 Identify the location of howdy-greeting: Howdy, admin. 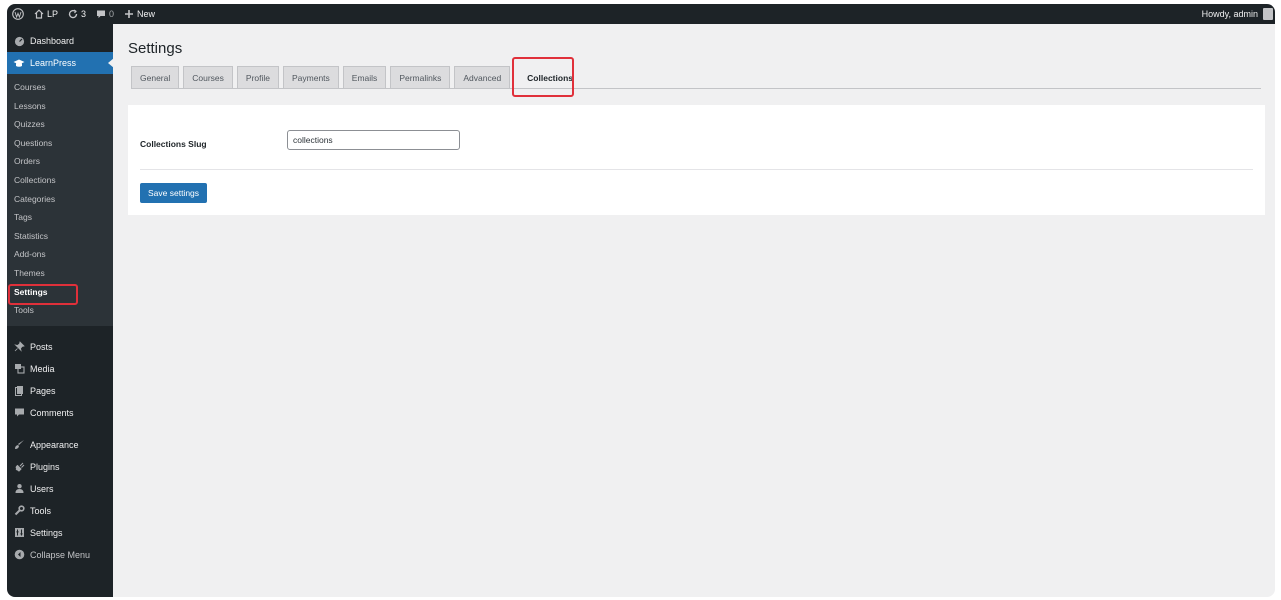
(1229, 14).